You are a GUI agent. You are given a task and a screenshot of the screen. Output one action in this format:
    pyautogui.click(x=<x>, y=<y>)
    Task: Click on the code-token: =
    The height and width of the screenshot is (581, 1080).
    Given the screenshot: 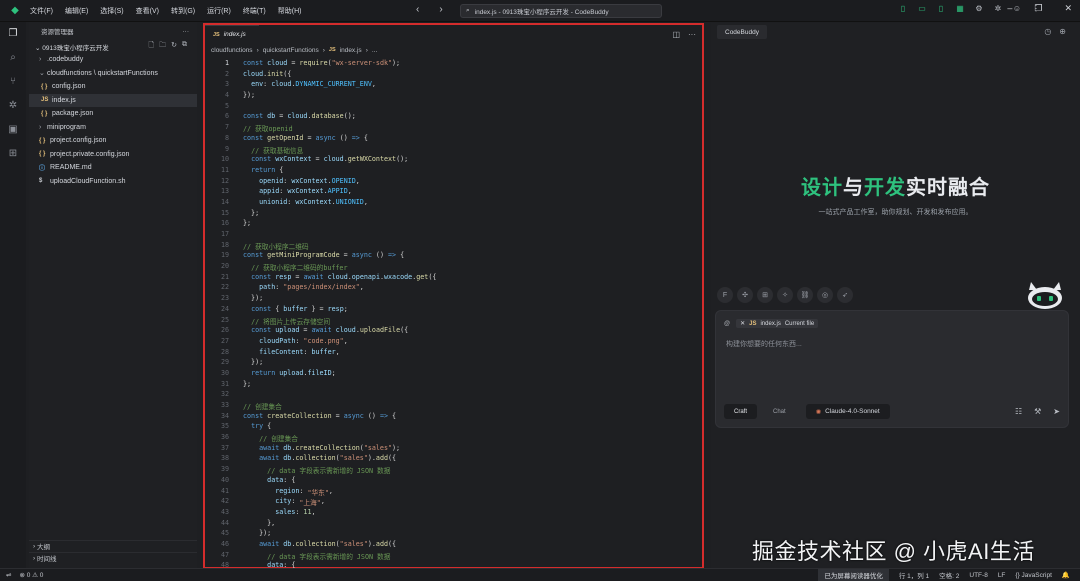 What is the action you would take?
    pyautogui.click(x=309, y=137)
    